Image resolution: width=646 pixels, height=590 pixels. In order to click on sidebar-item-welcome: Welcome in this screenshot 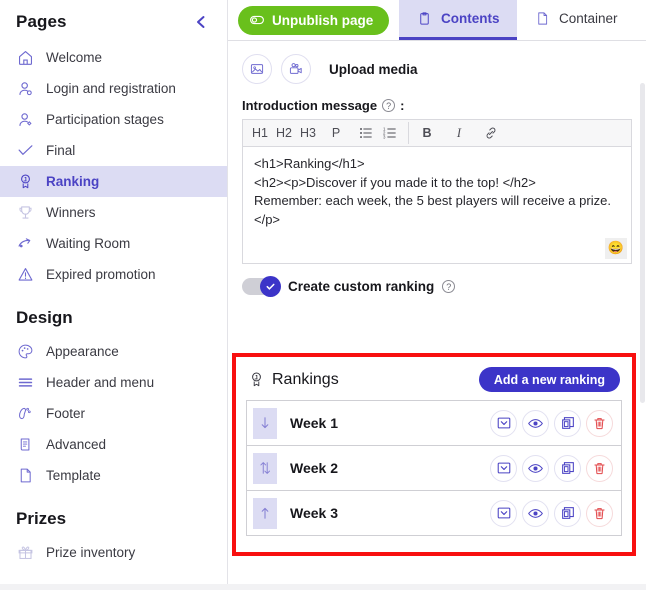, I will do `click(113, 57)`.